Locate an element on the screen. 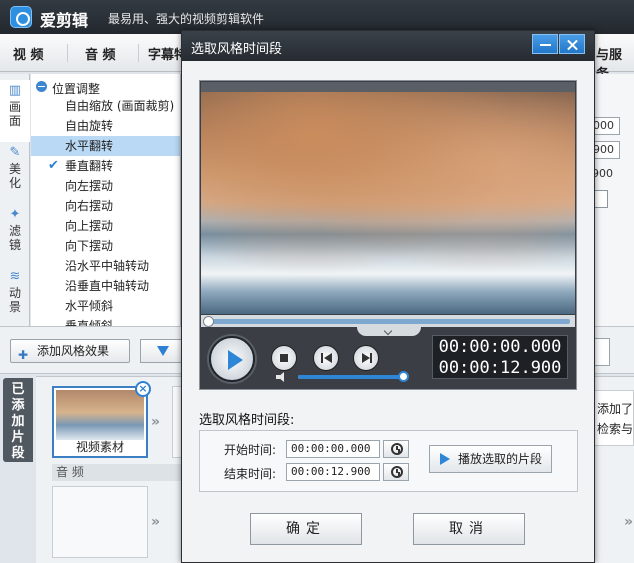  effect-item-label: 垂直倾斜 is located at coordinates (89, 322).